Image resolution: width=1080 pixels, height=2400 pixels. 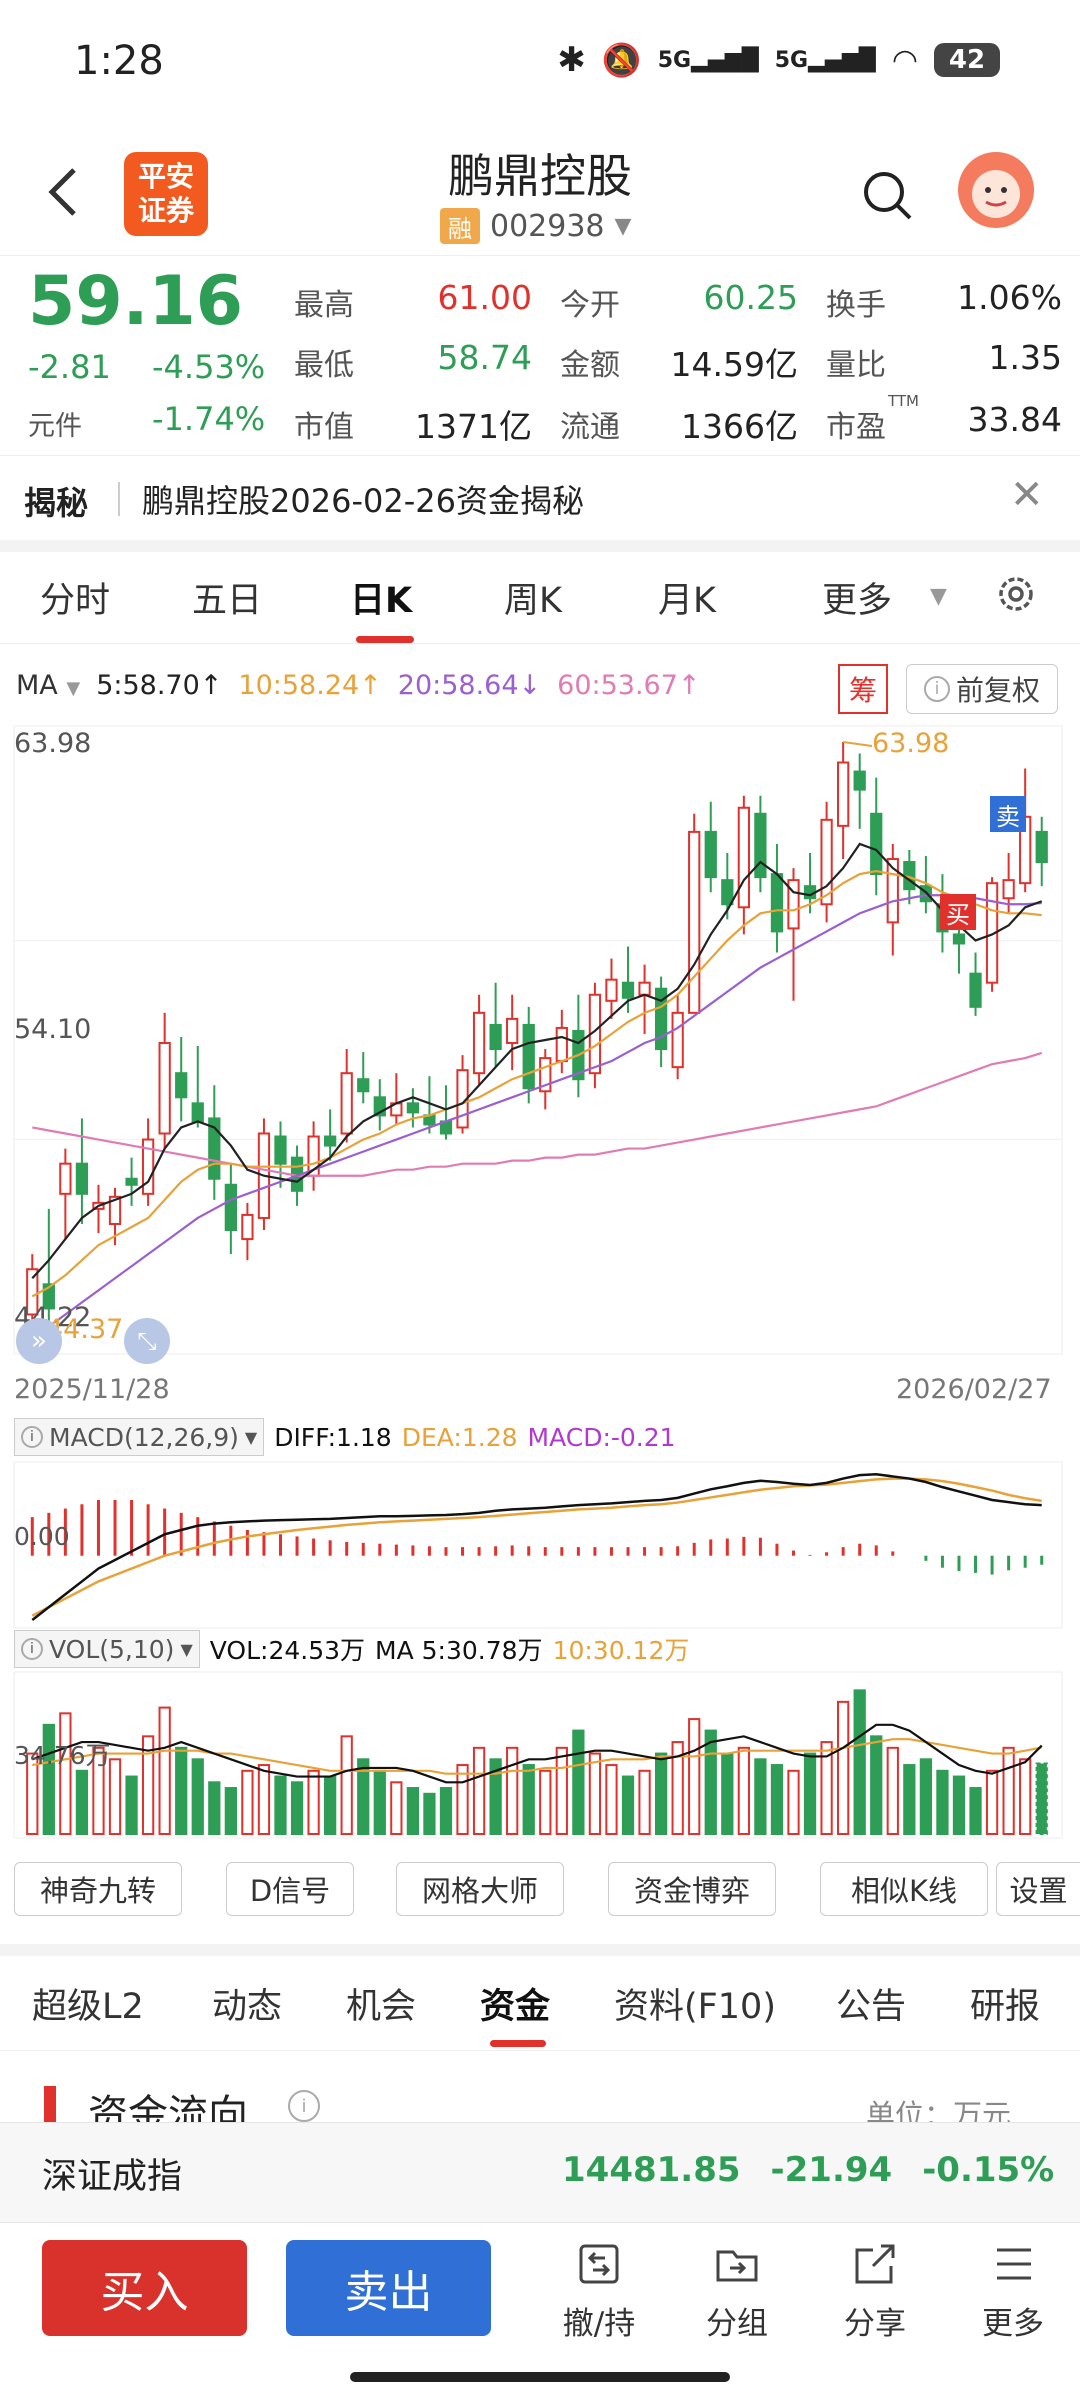 I want to click on avatar, so click(x=996, y=190).